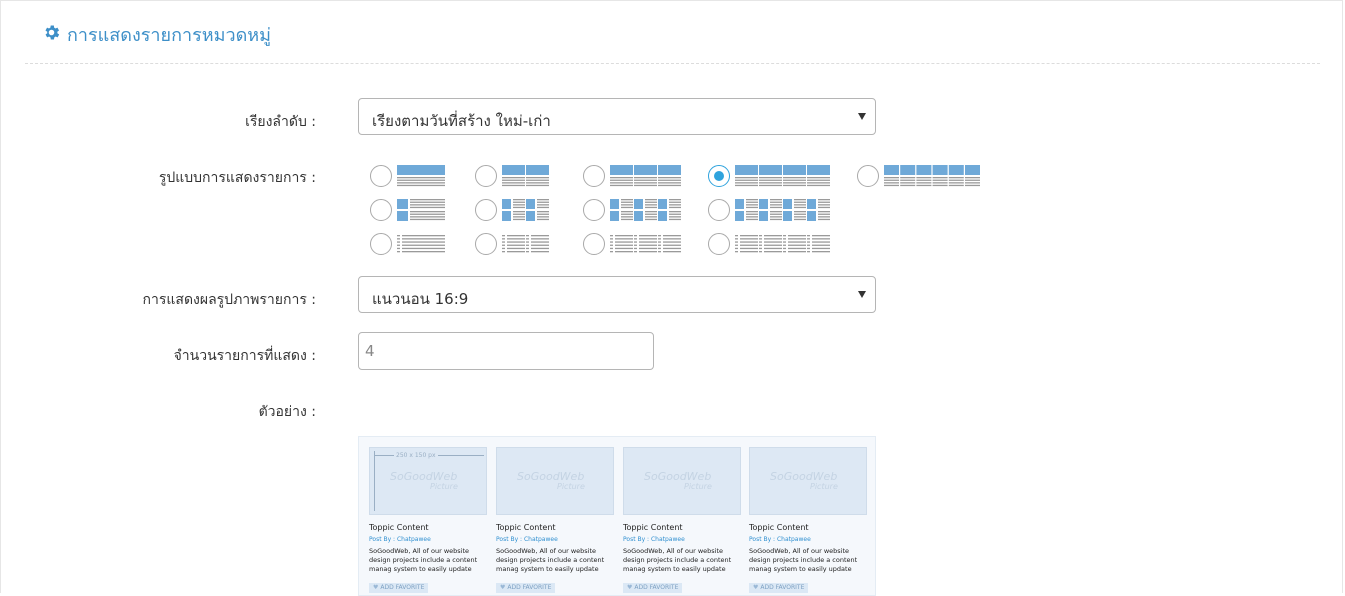 The width and height of the screenshot is (1345, 596). Describe the element at coordinates (461, 121) in the screenshot. I see `sort-select-value: เรียงตามวันที่สร้าง ใหม่-เก่า` at that location.